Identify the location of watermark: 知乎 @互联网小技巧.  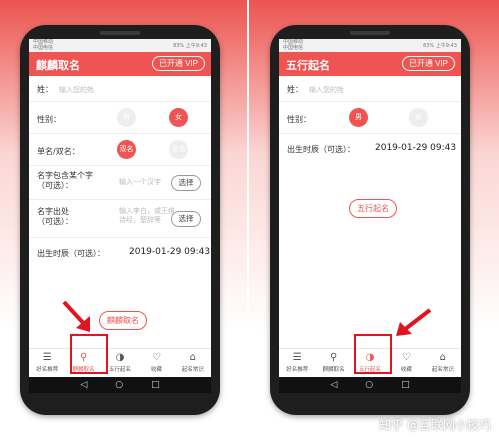
(435, 425).